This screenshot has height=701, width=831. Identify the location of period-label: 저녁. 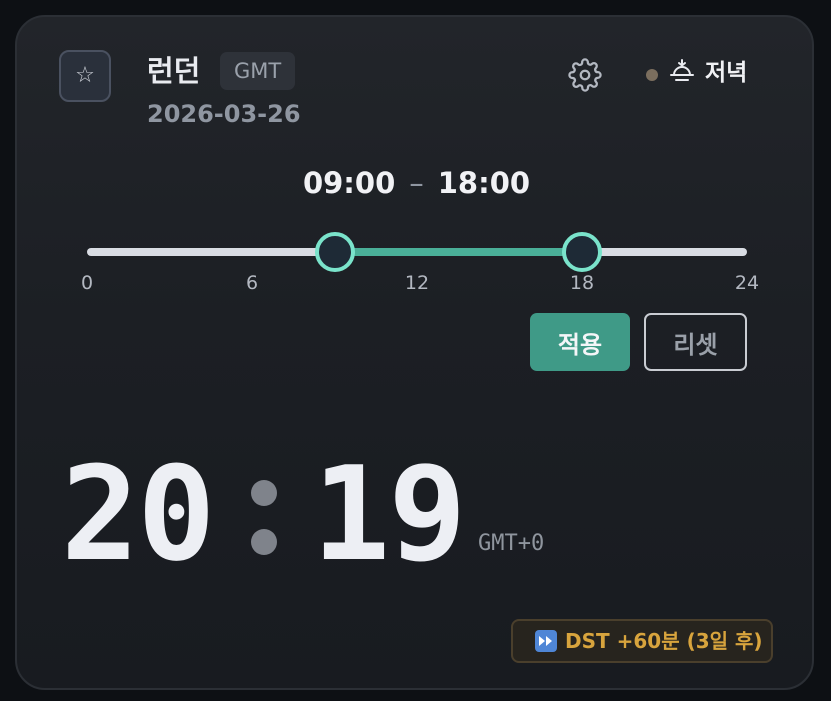
(726, 73).